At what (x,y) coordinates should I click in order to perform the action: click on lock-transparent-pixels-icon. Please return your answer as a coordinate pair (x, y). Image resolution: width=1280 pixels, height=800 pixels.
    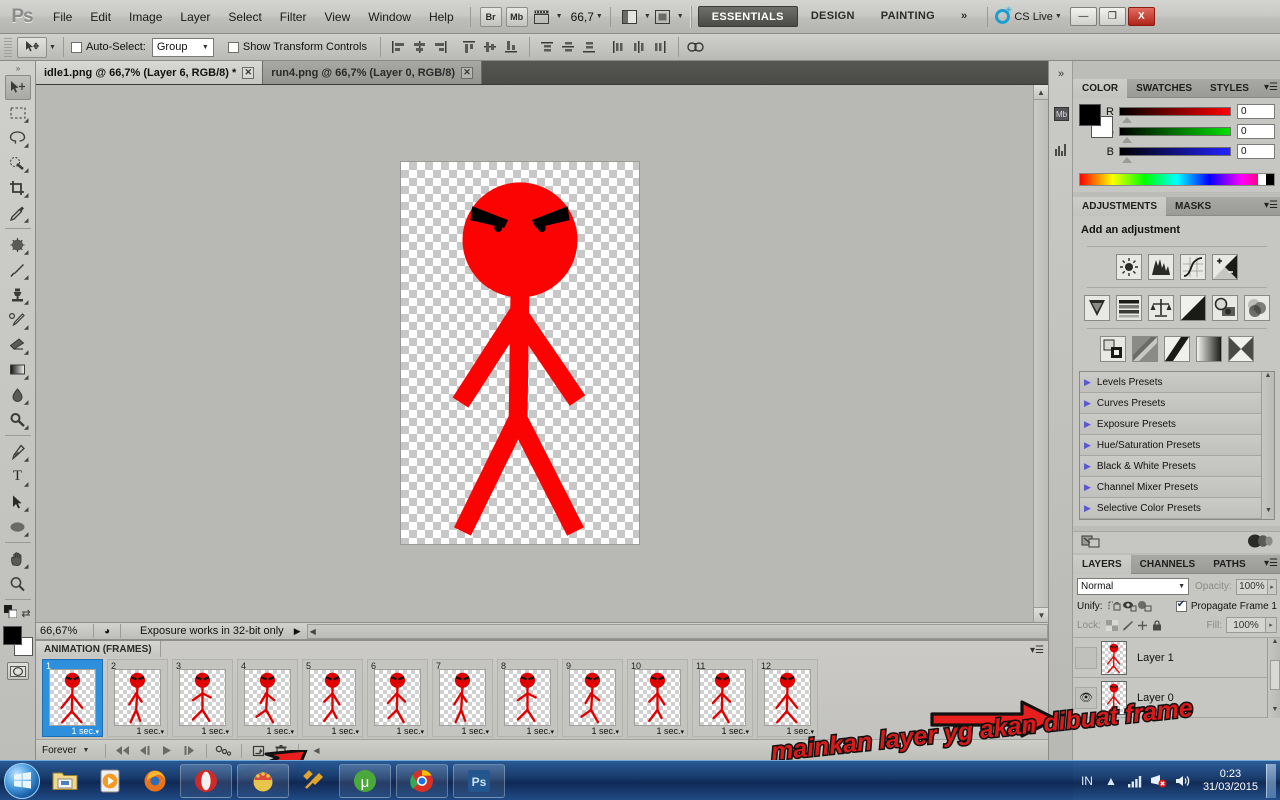
    Looking at the image, I should click on (1112, 625).